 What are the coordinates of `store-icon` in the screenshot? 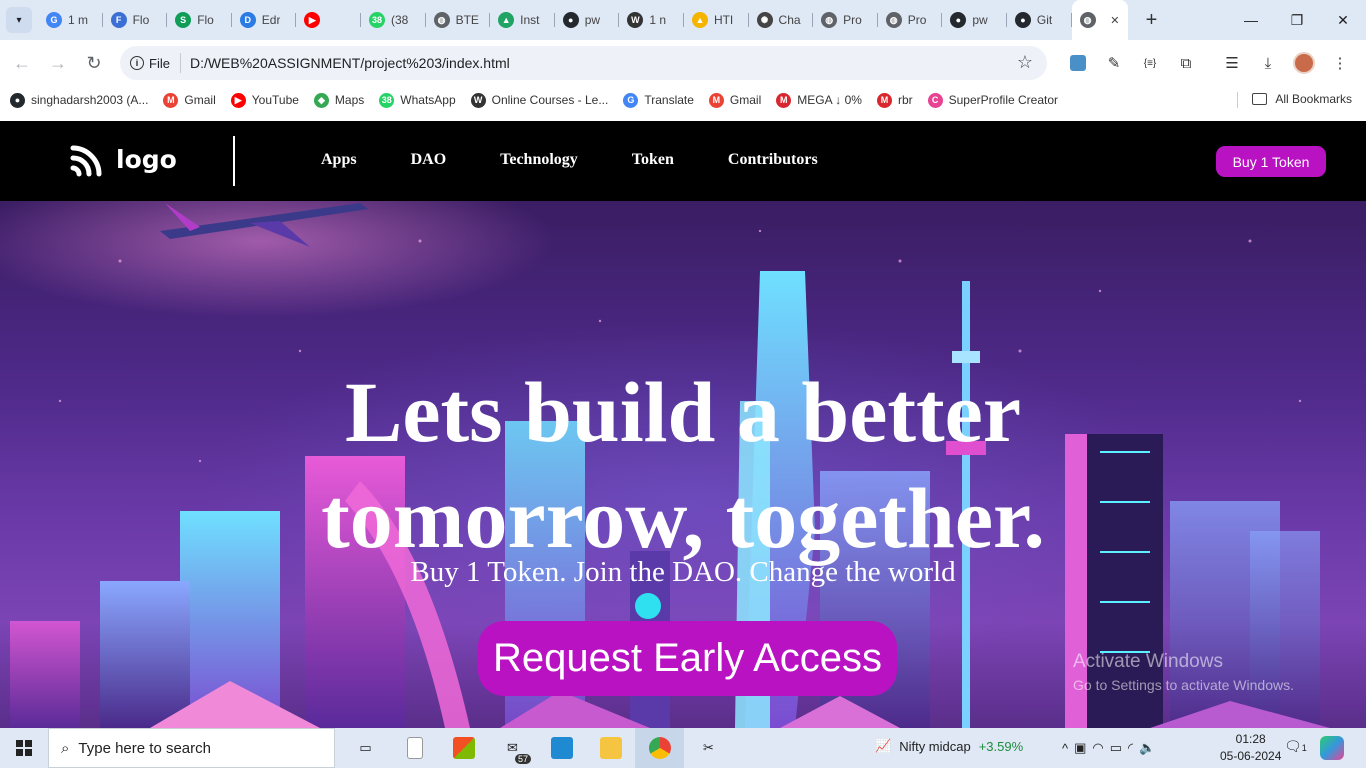 It's located at (463, 748).